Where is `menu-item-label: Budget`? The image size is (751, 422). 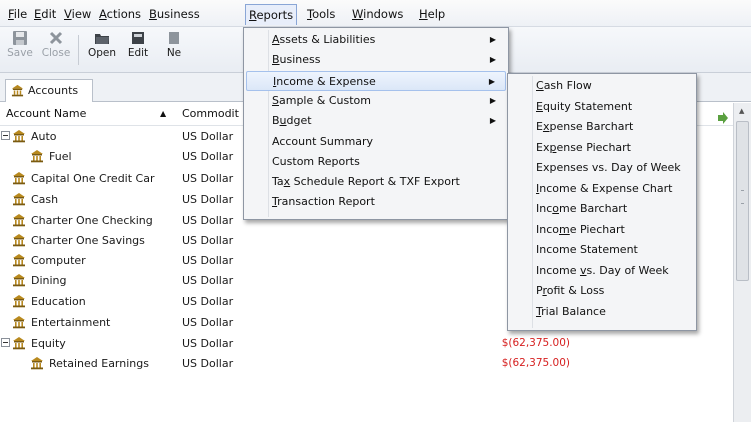
menu-item-label: Budget is located at coordinates (292, 121).